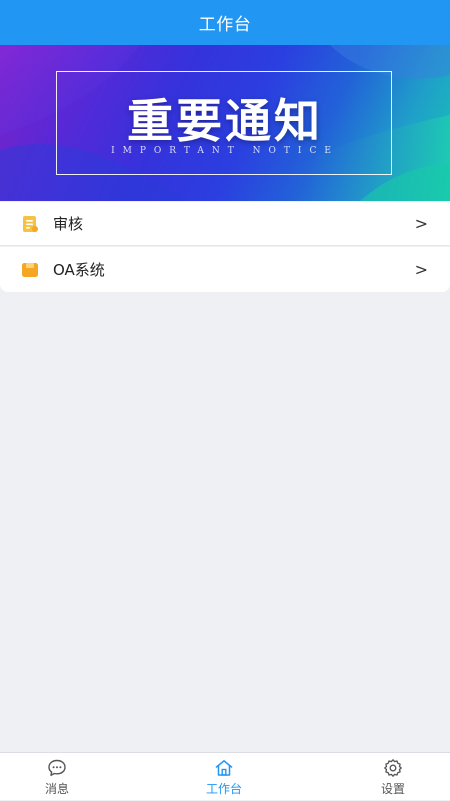 The width and height of the screenshot is (450, 801). Describe the element at coordinates (223, 789) in the screenshot. I see `tab-label: 工作台` at that location.